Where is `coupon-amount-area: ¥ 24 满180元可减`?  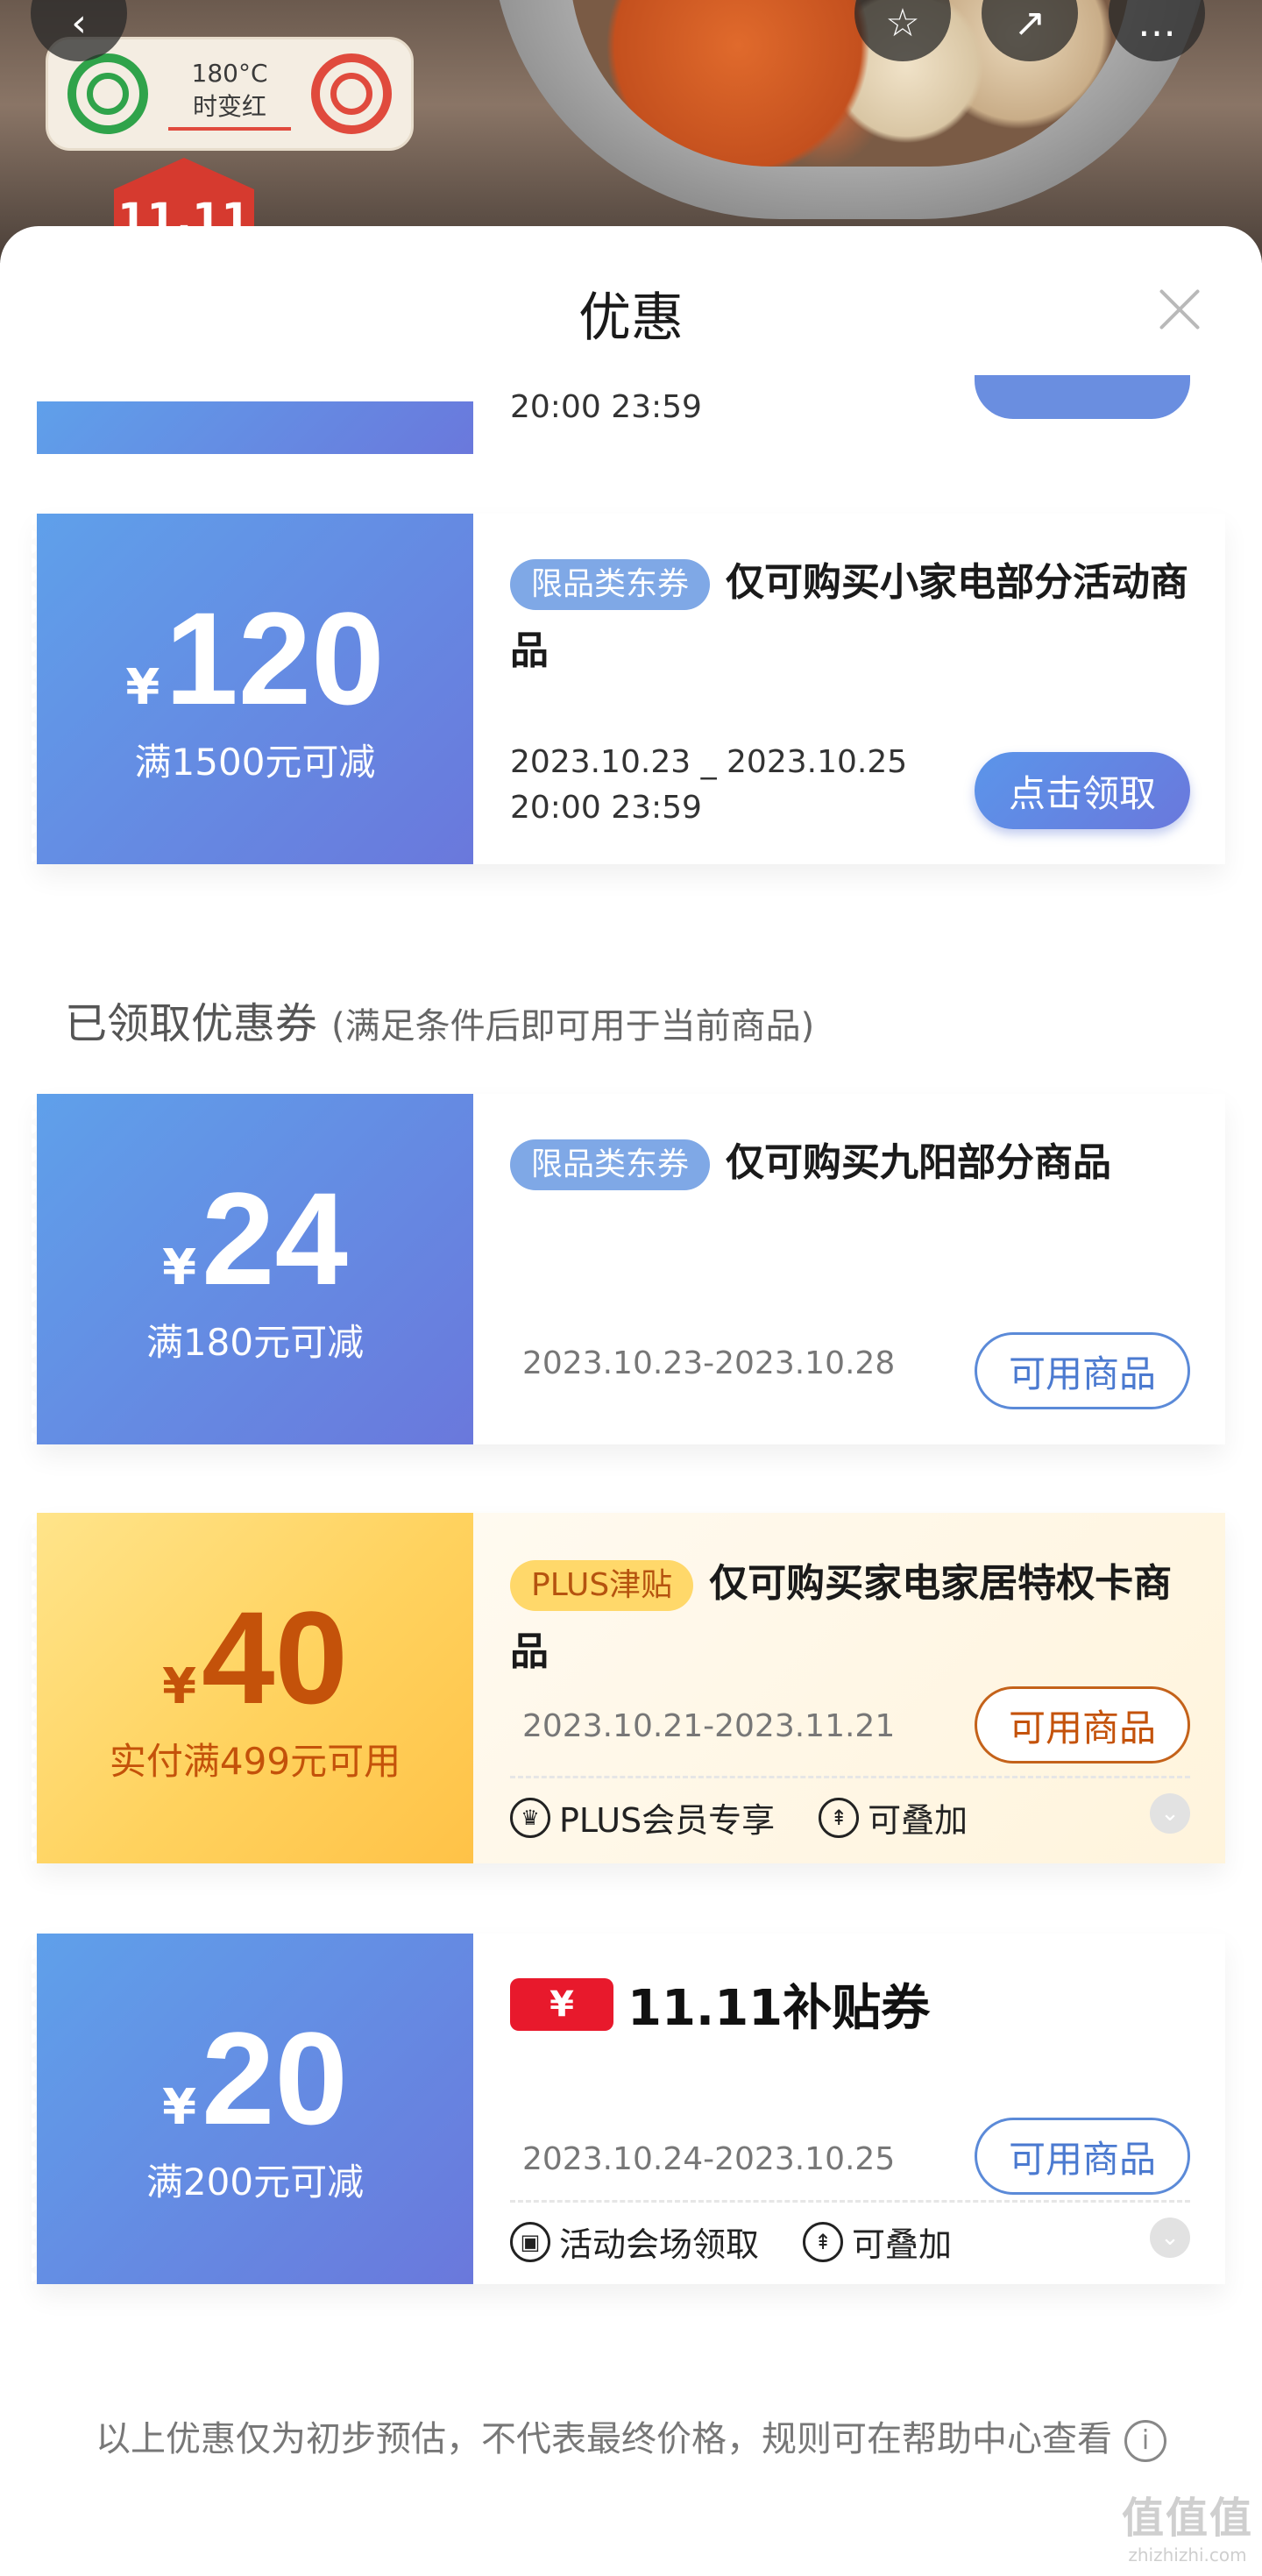 coupon-amount-area: ¥ 24 满180元可减 is located at coordinates (252, 1269).